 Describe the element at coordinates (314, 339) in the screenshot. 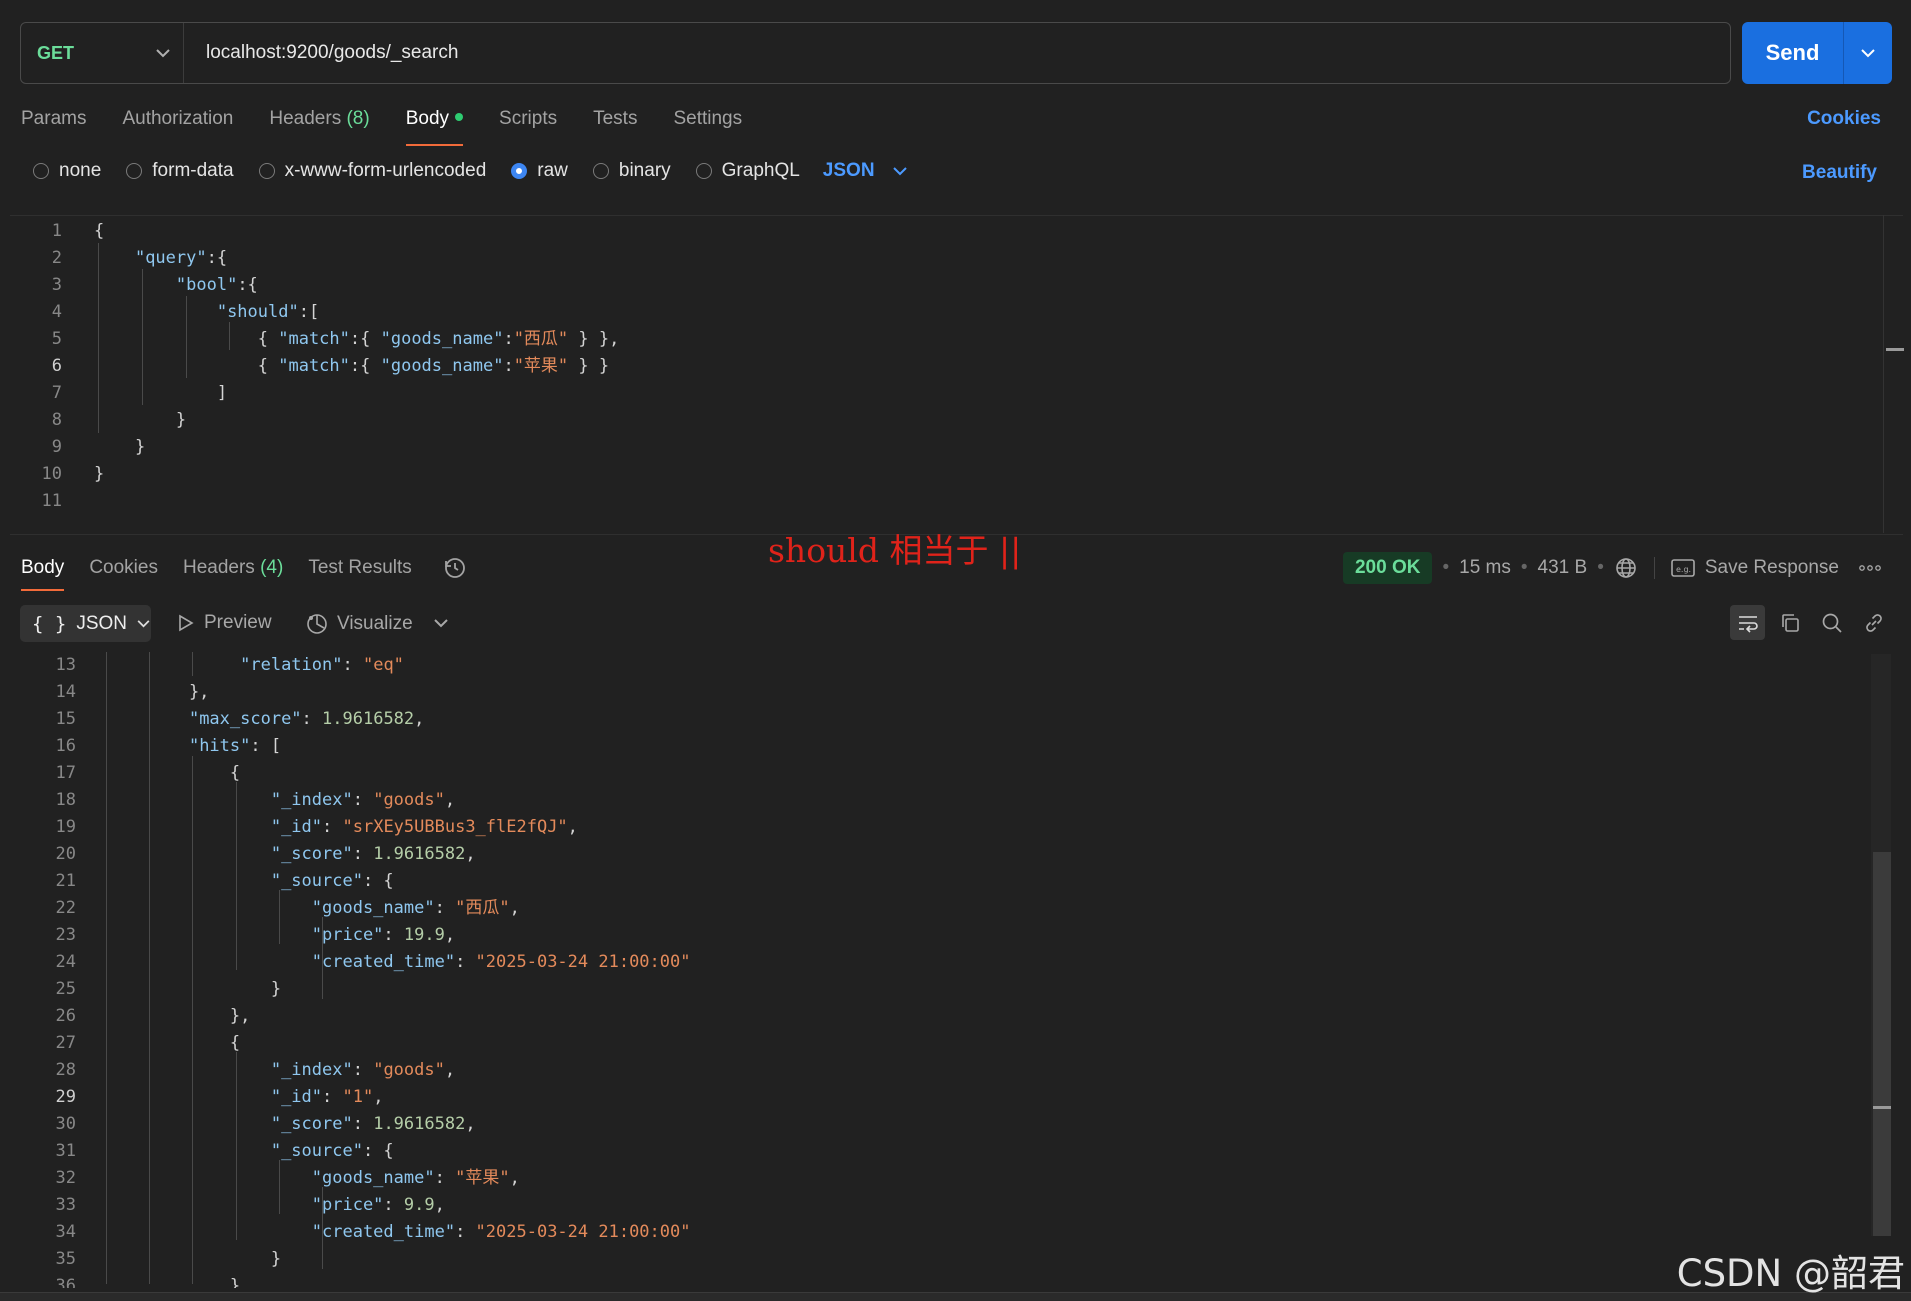

I see `json-key: "match"` at that location.